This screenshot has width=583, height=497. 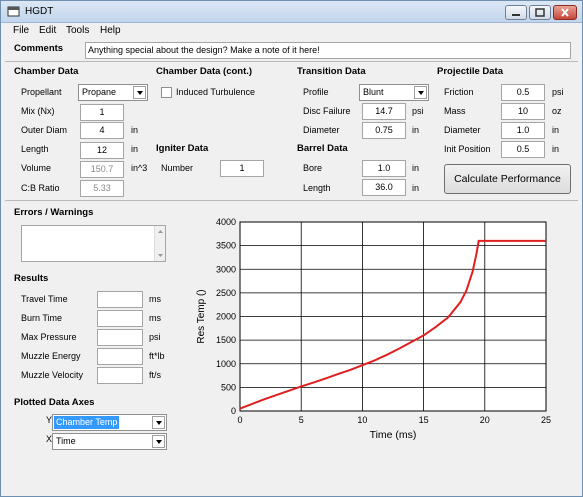 I want to click on x-axis-title: Time (ms), so click(x=393, y=435).